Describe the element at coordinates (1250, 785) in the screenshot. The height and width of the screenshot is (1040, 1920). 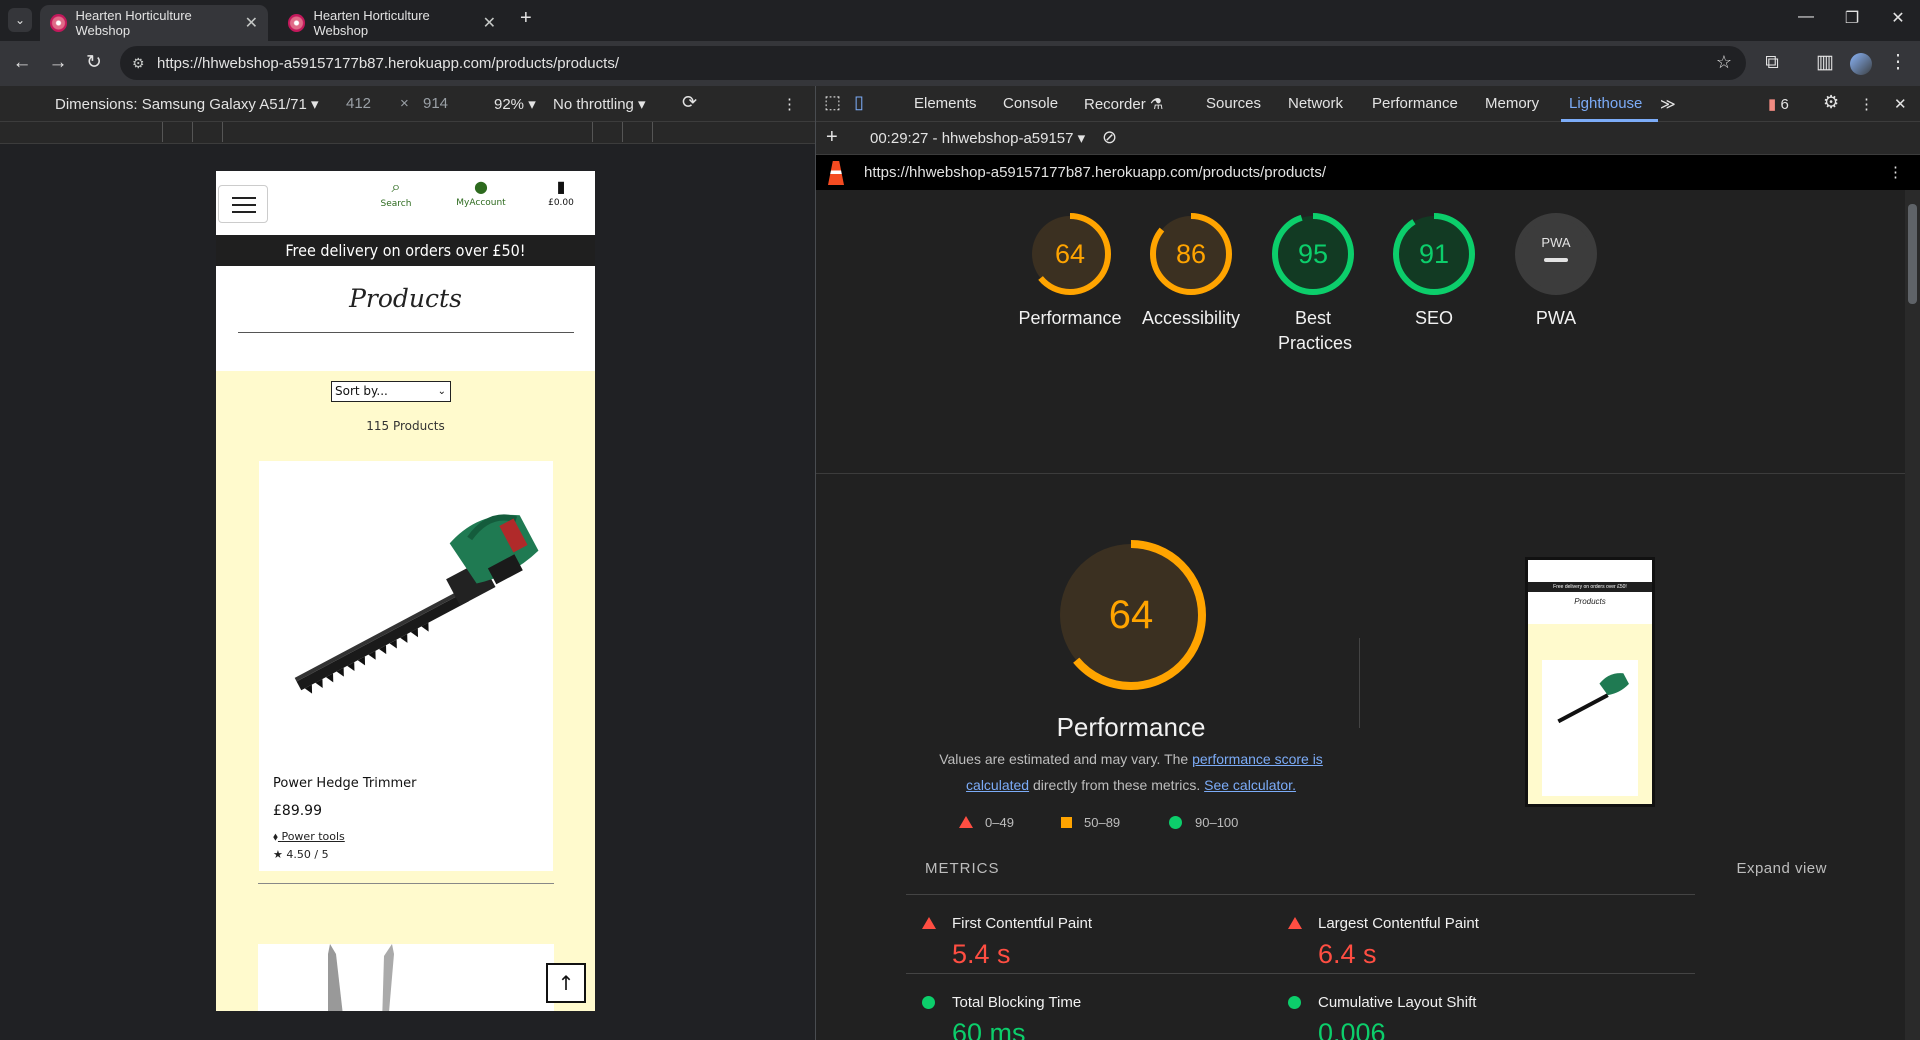
I see `see-calculator-link: See calculator.` at that location.